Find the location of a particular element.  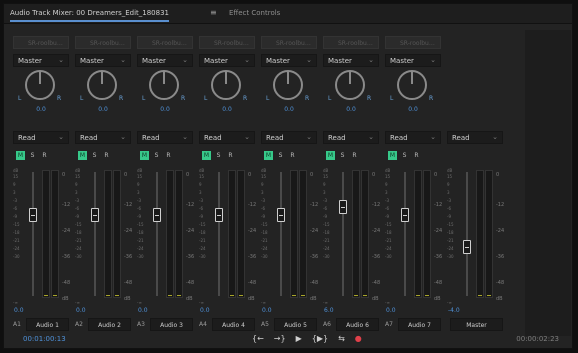

volume-value: 6.0 is located at coordinates (329, 310).